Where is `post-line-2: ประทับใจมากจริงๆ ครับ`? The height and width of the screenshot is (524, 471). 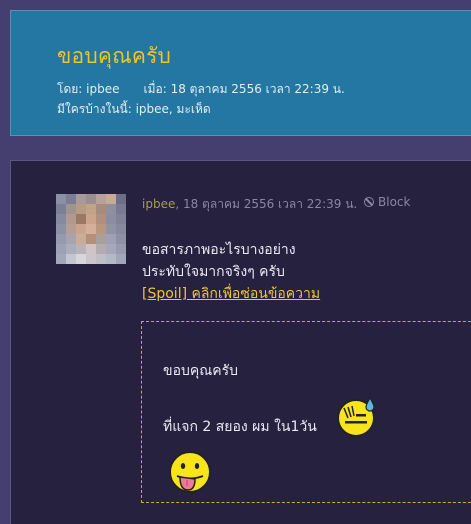
post-line-2: ประทับใจมากจริงๆ ครับ is located at coordinates (213, 272).